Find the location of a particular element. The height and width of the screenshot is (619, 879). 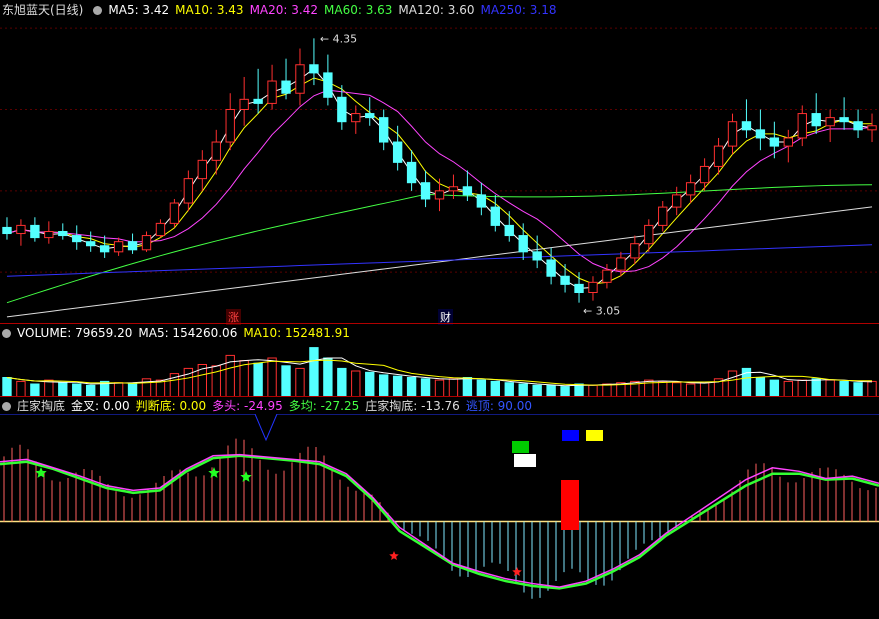

signal-bar-red is located at coordinates (570, 505).